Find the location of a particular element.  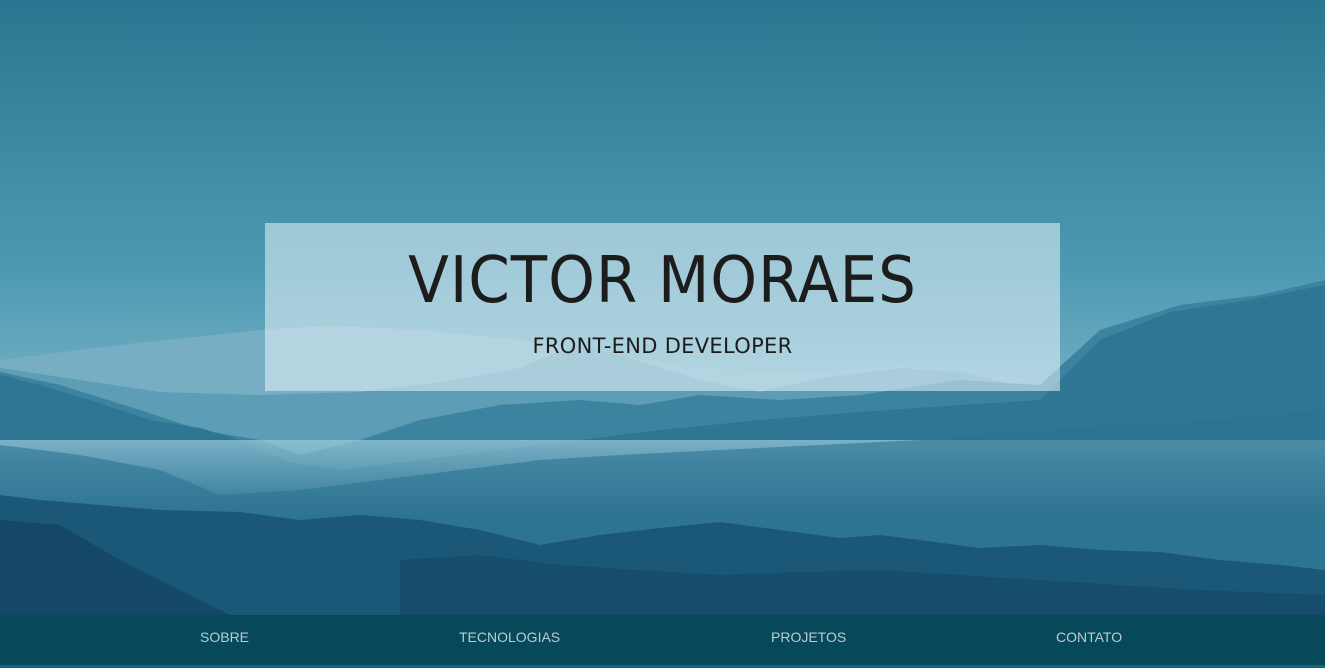

bottom-navbar: SOBRE TECNOLOGIAS PROJETOS CONTATO is located at coordinates (662, 641).